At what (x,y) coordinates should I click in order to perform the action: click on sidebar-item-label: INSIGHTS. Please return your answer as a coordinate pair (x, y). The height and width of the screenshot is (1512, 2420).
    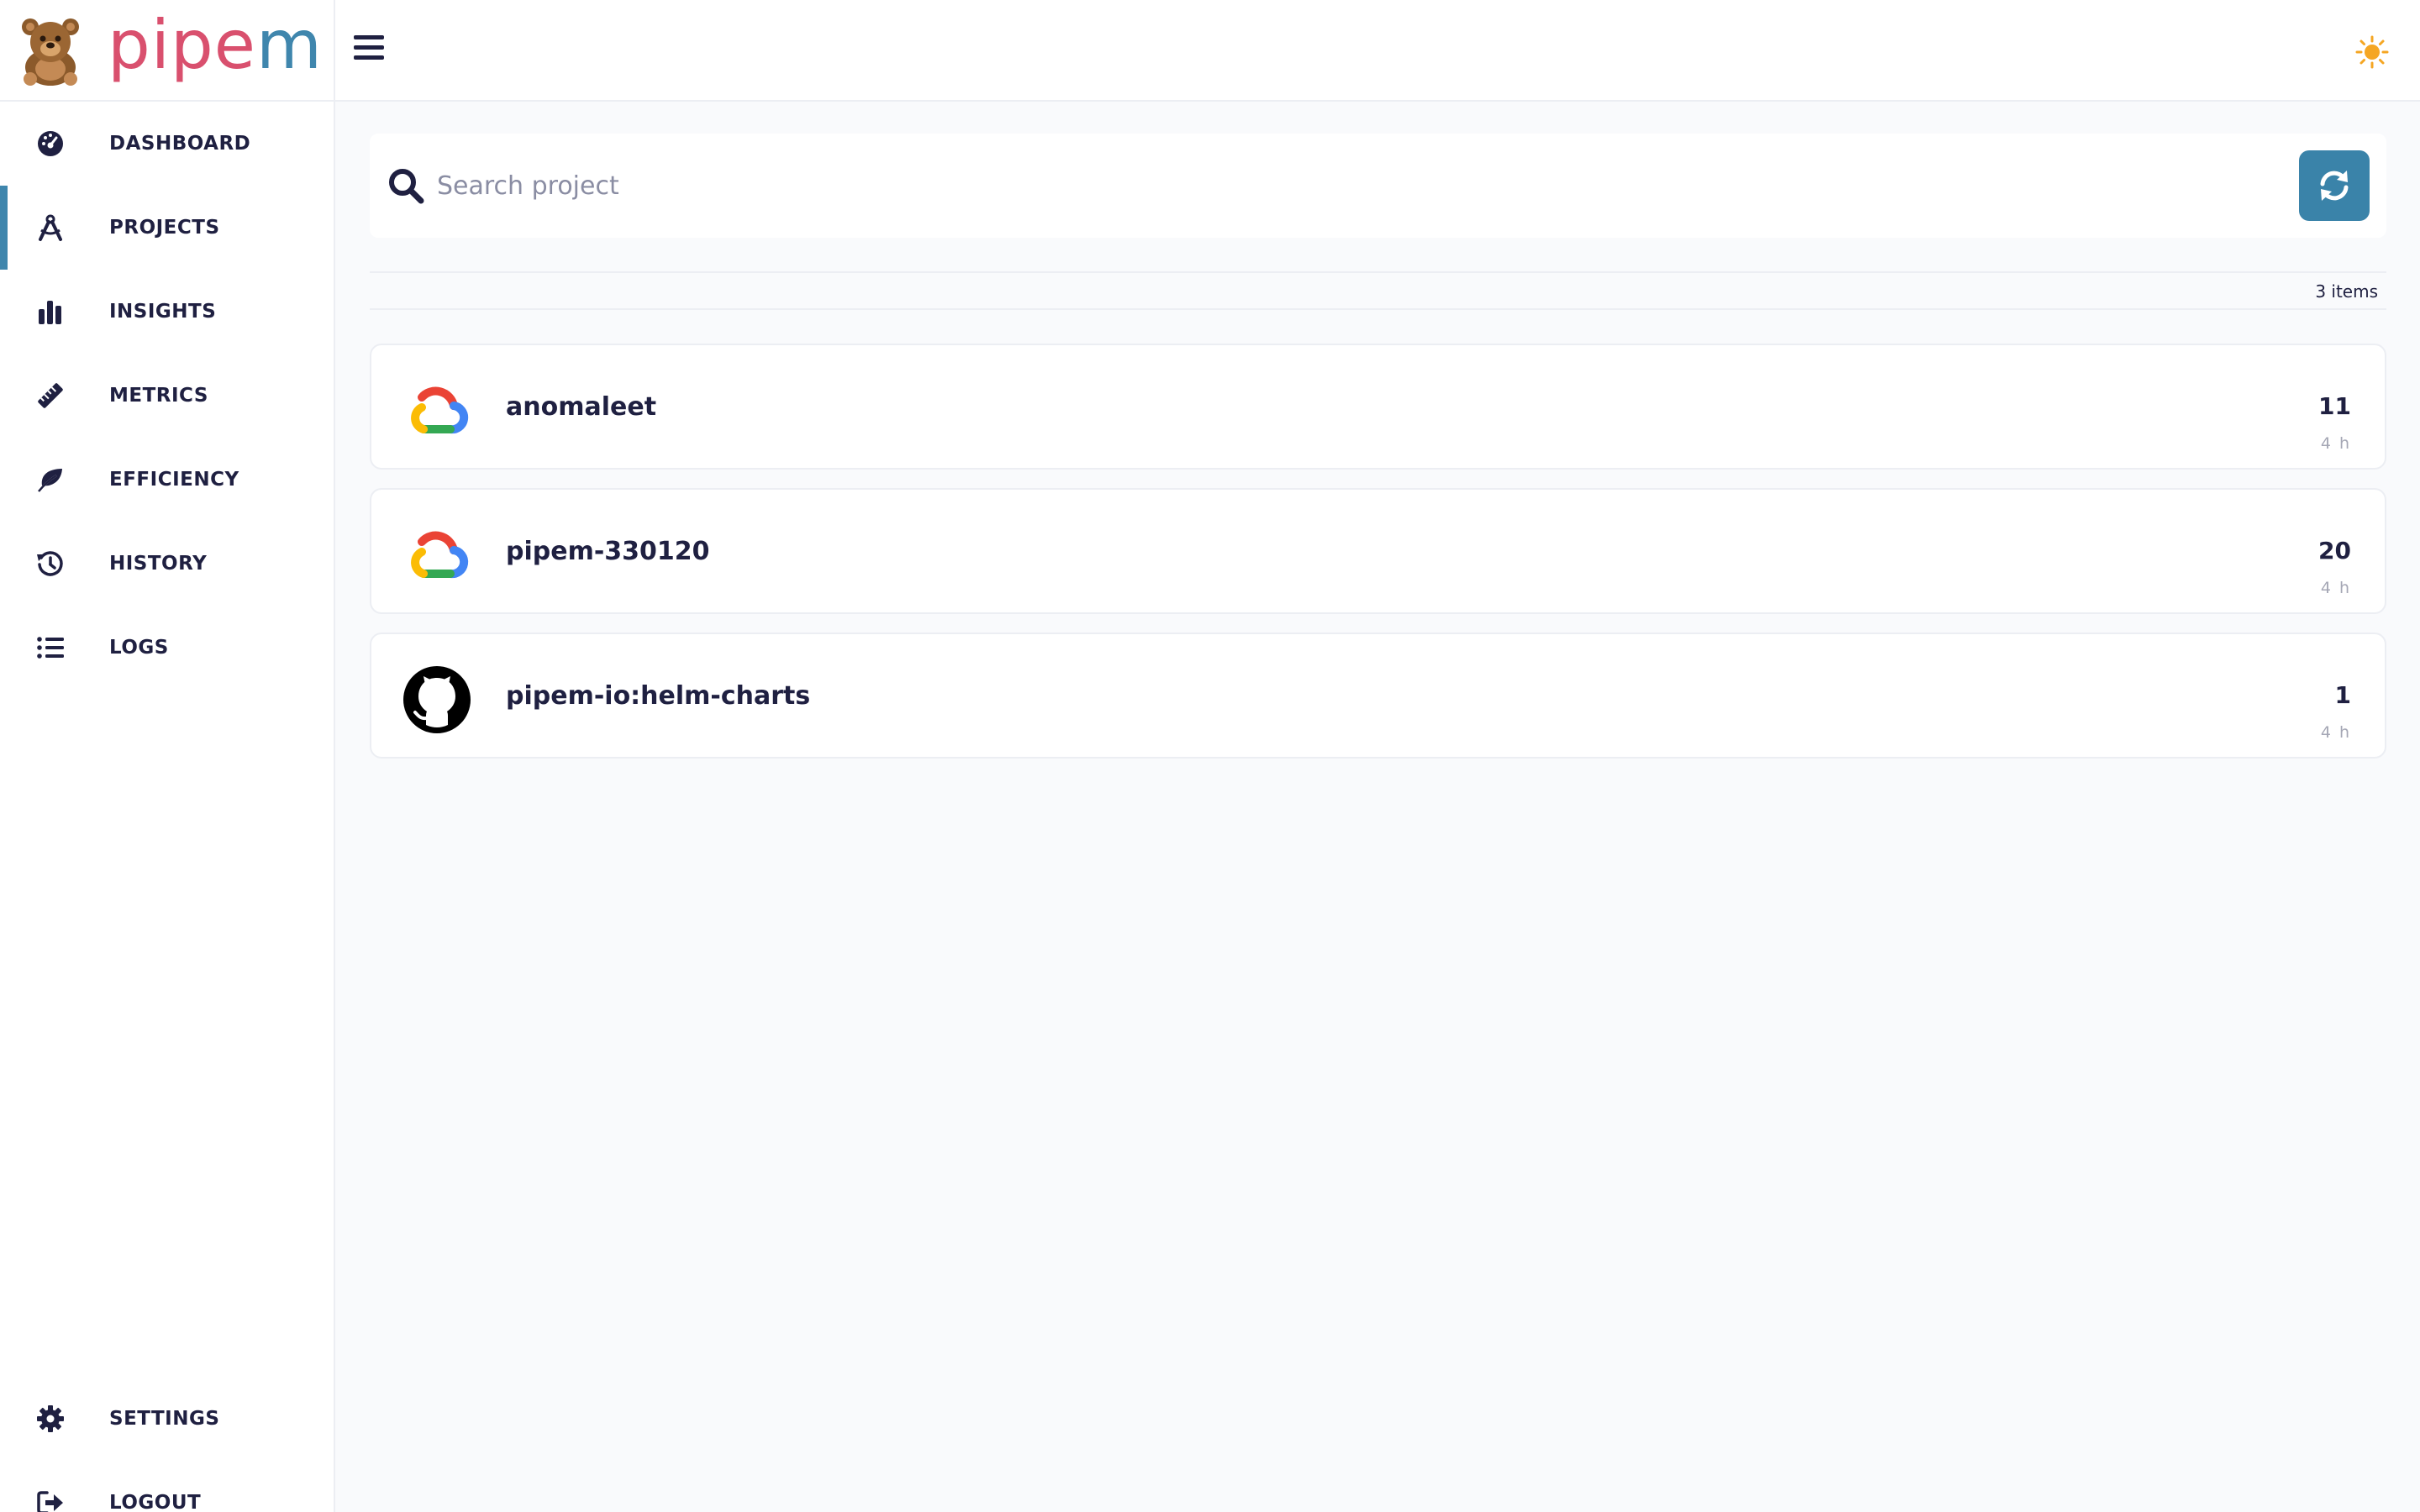
    Looking at the image, I should click on (163, 312).